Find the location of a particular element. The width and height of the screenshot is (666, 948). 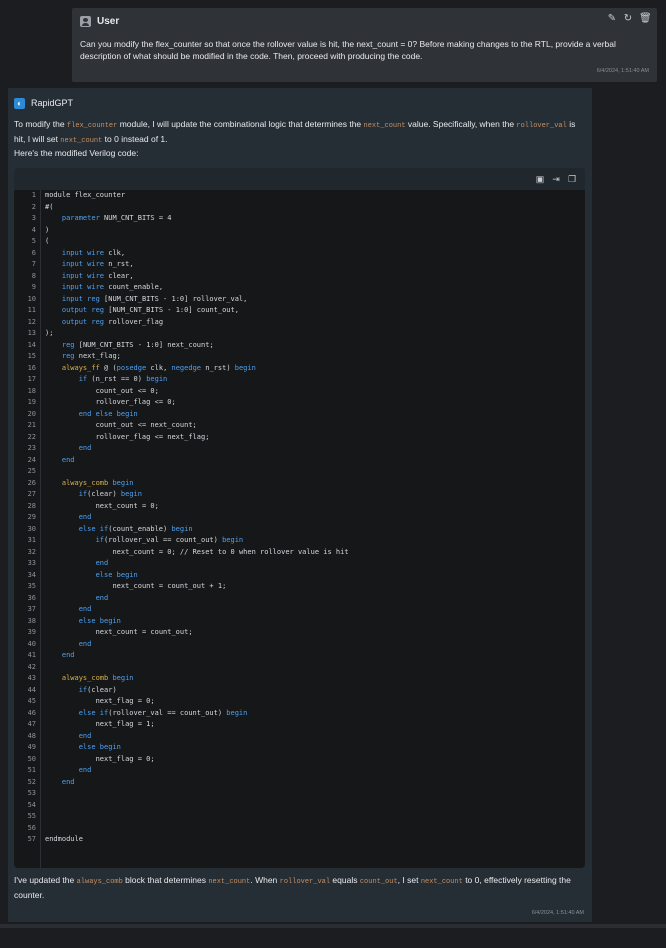

line-number: 43 is located at coordinates (31, 678).